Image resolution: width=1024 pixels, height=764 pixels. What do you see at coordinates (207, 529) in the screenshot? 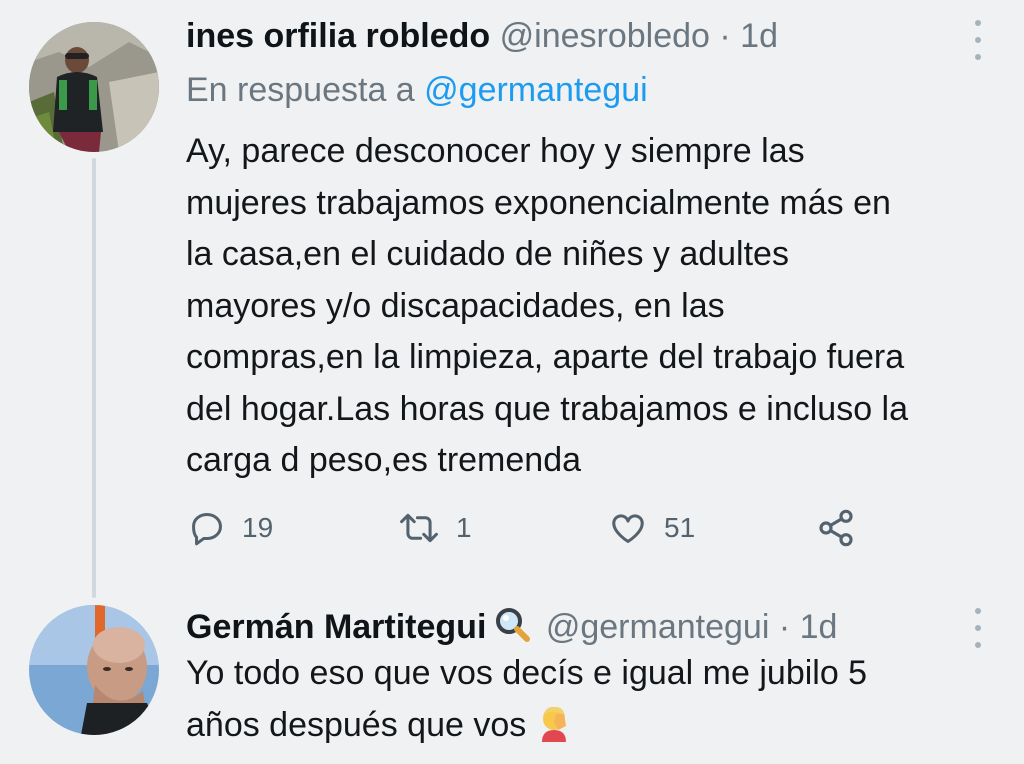
I see `reply-icon` at bounding box center [207, 529].